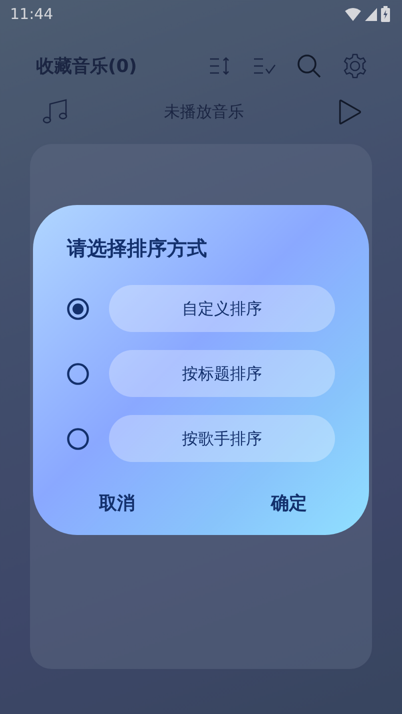  I want to click on sort-option: 自定义排序, so click(222, 308).